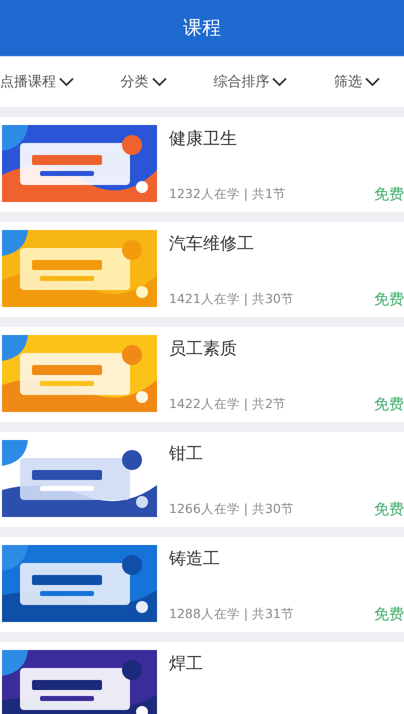 The height and width of the screenshot is (714, 404). Describe the element at coordinates (212, 244) in the screenshot. I see `course-title: 汽车维修工` at that location.